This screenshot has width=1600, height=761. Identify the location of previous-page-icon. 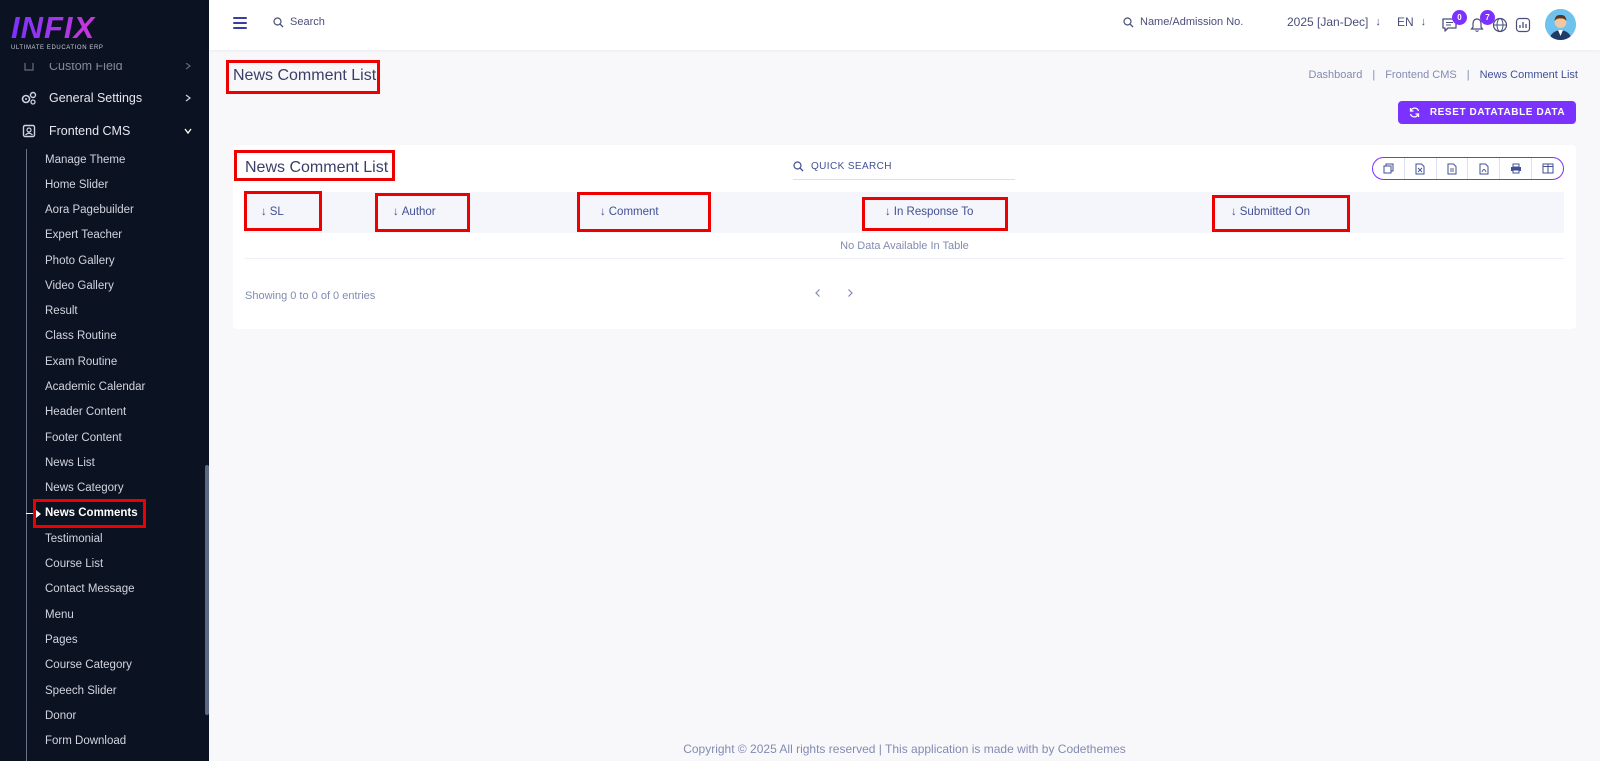
(818, 294).